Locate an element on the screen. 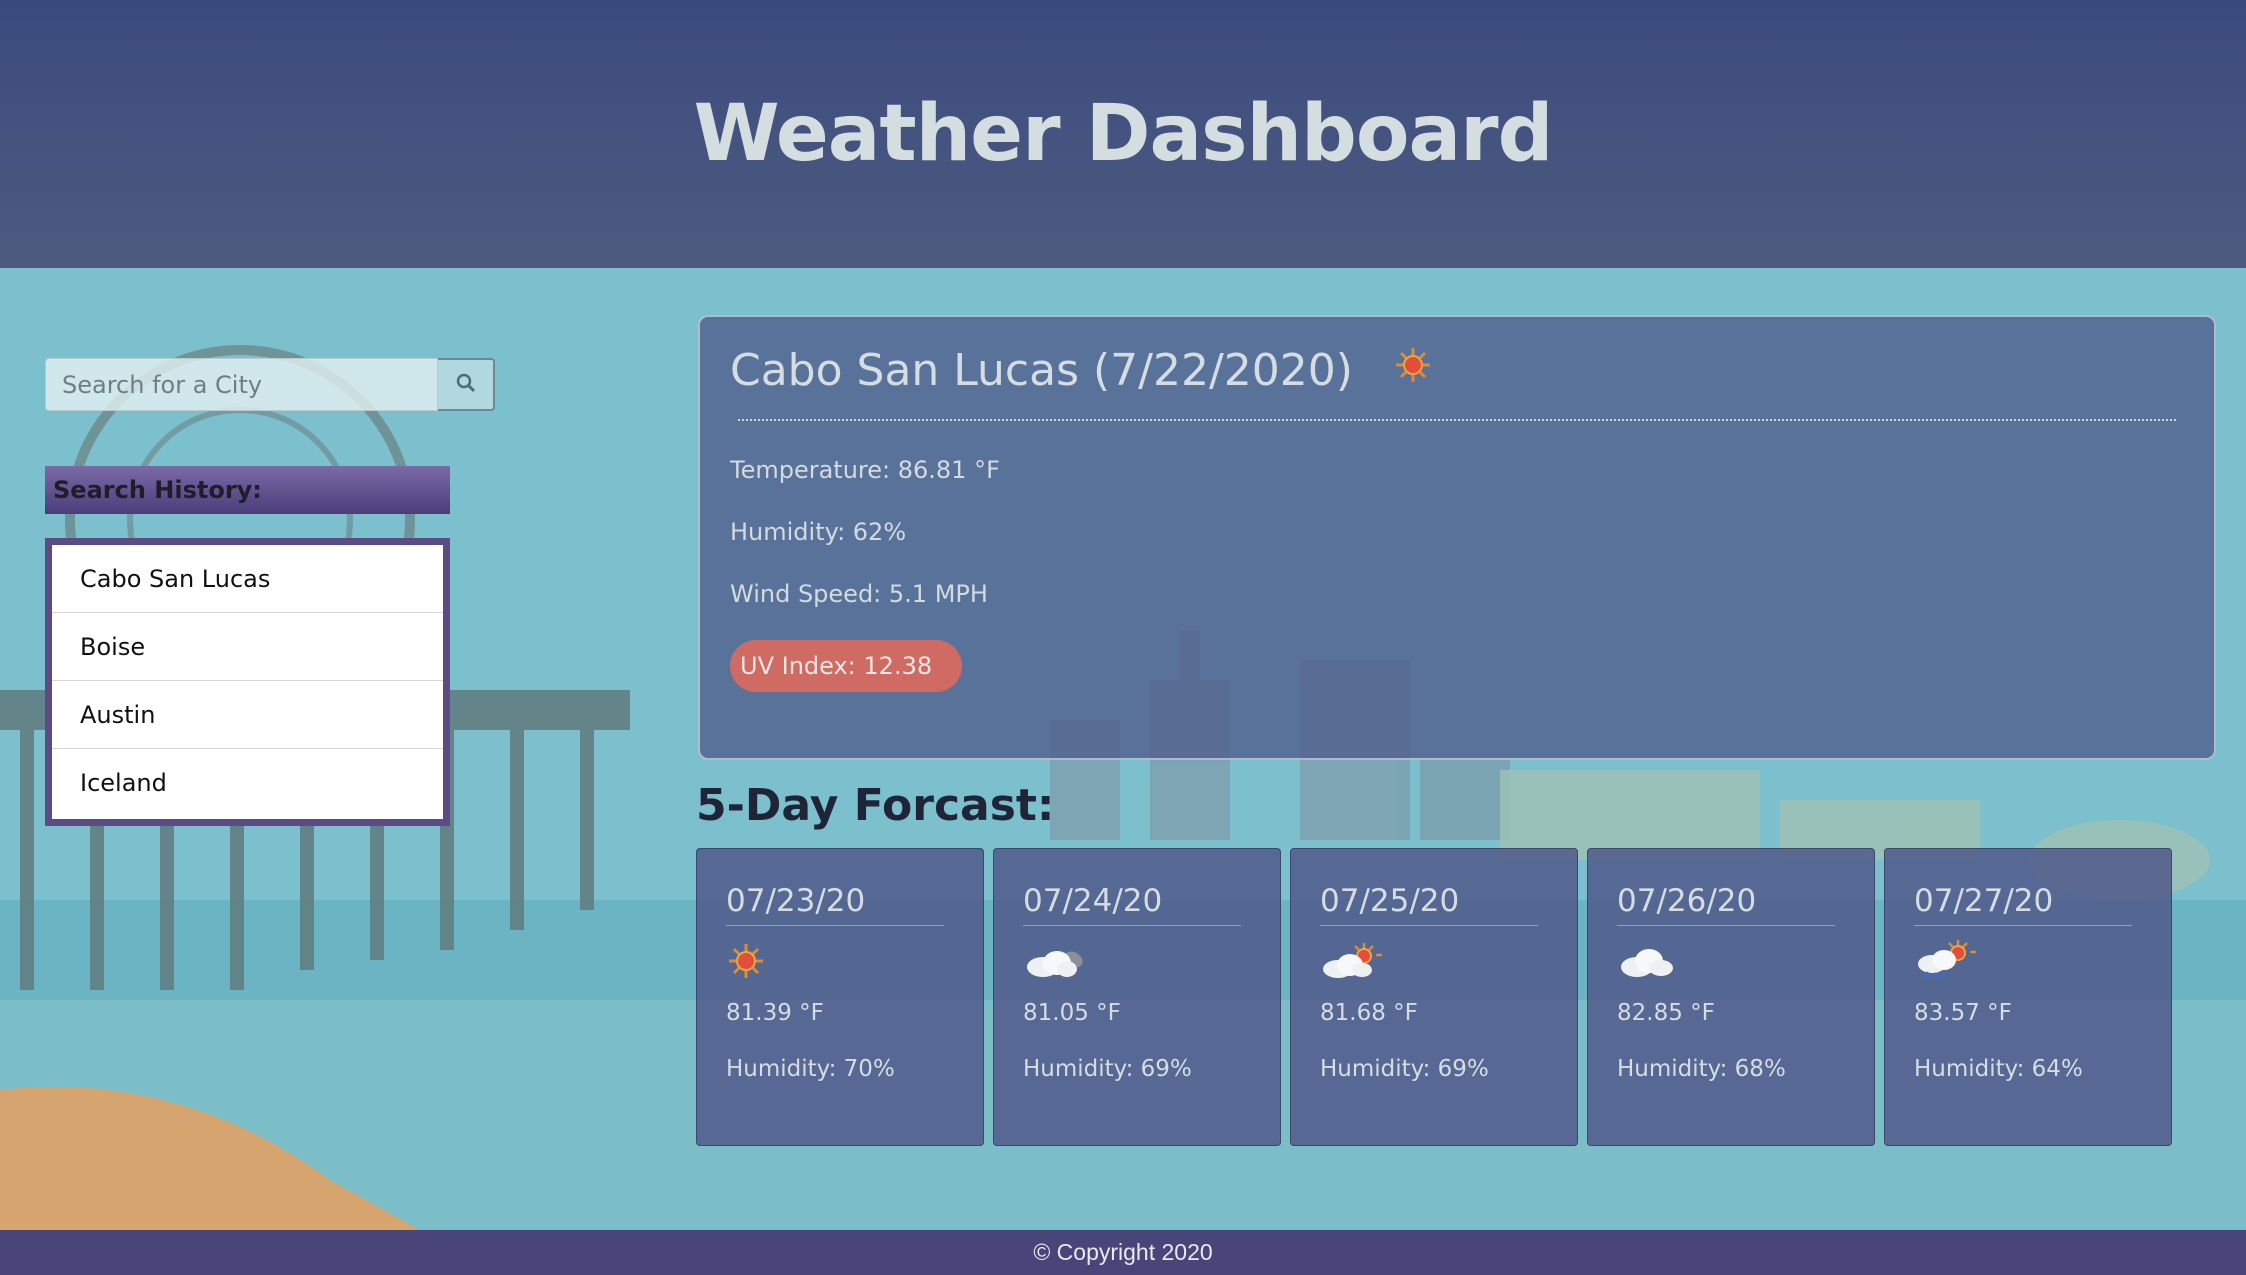  divider is located at coordinates (1457, 420).